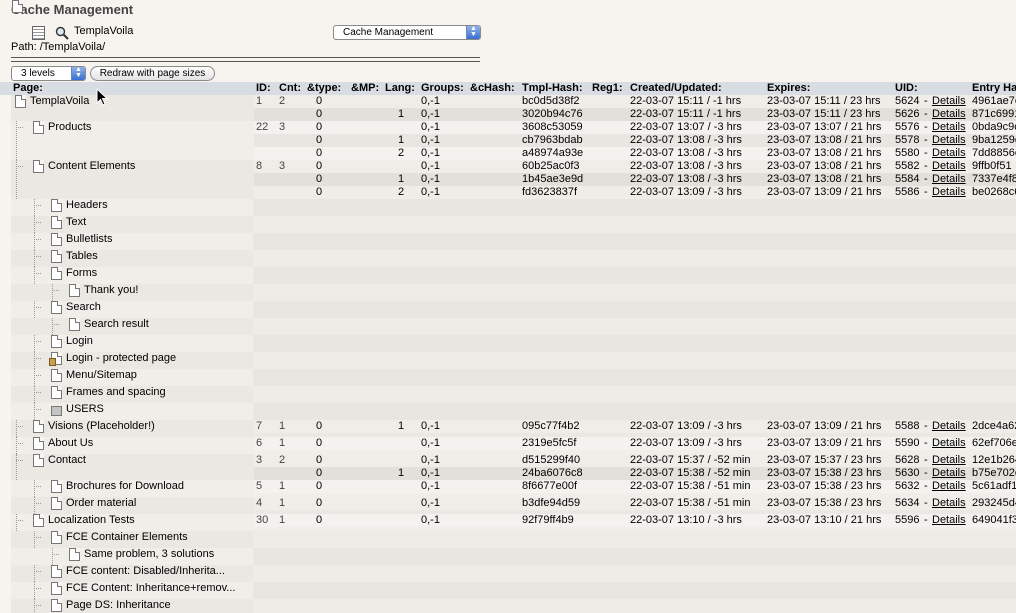 This screenshot has width=1016, height=613. Describe the element at coordinates (101, 375) in the screenshot. I see `page-title-link: Menu/Sitemap` at that location.